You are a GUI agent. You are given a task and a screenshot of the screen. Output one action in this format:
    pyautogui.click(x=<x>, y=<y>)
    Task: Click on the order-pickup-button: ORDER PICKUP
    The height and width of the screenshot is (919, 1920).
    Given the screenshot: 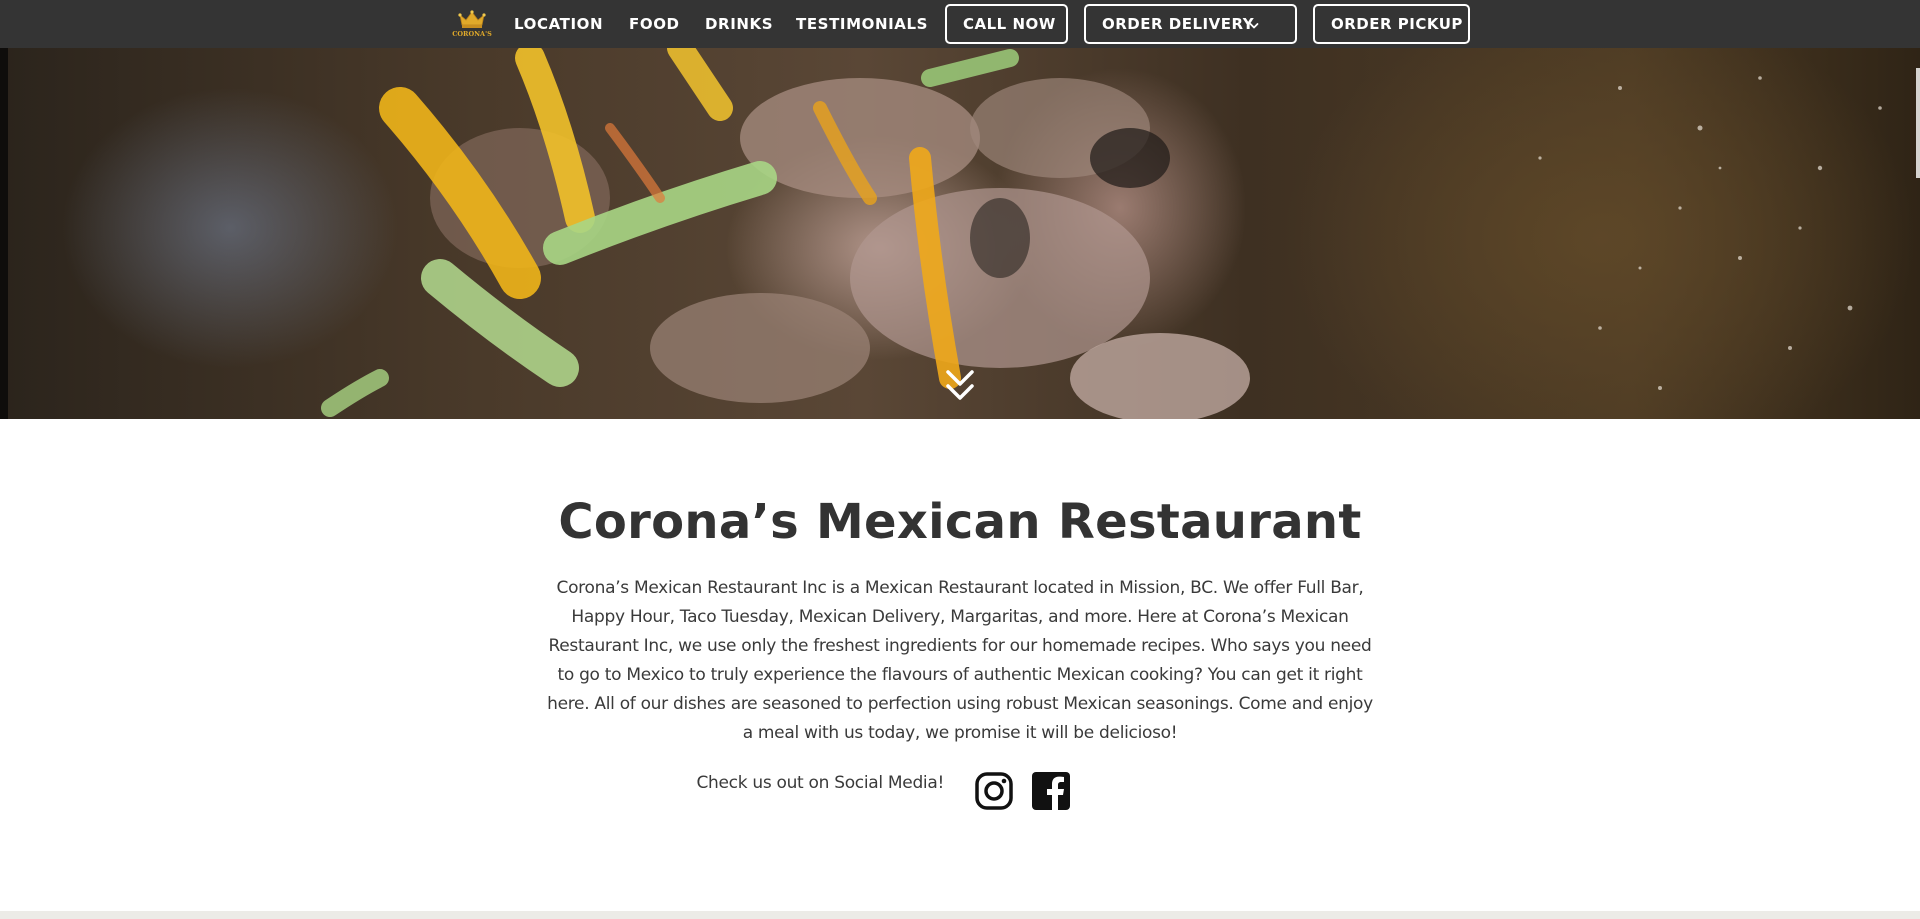 What is the action you would take?
    pyautogui.click(x=1391, y=24)
    